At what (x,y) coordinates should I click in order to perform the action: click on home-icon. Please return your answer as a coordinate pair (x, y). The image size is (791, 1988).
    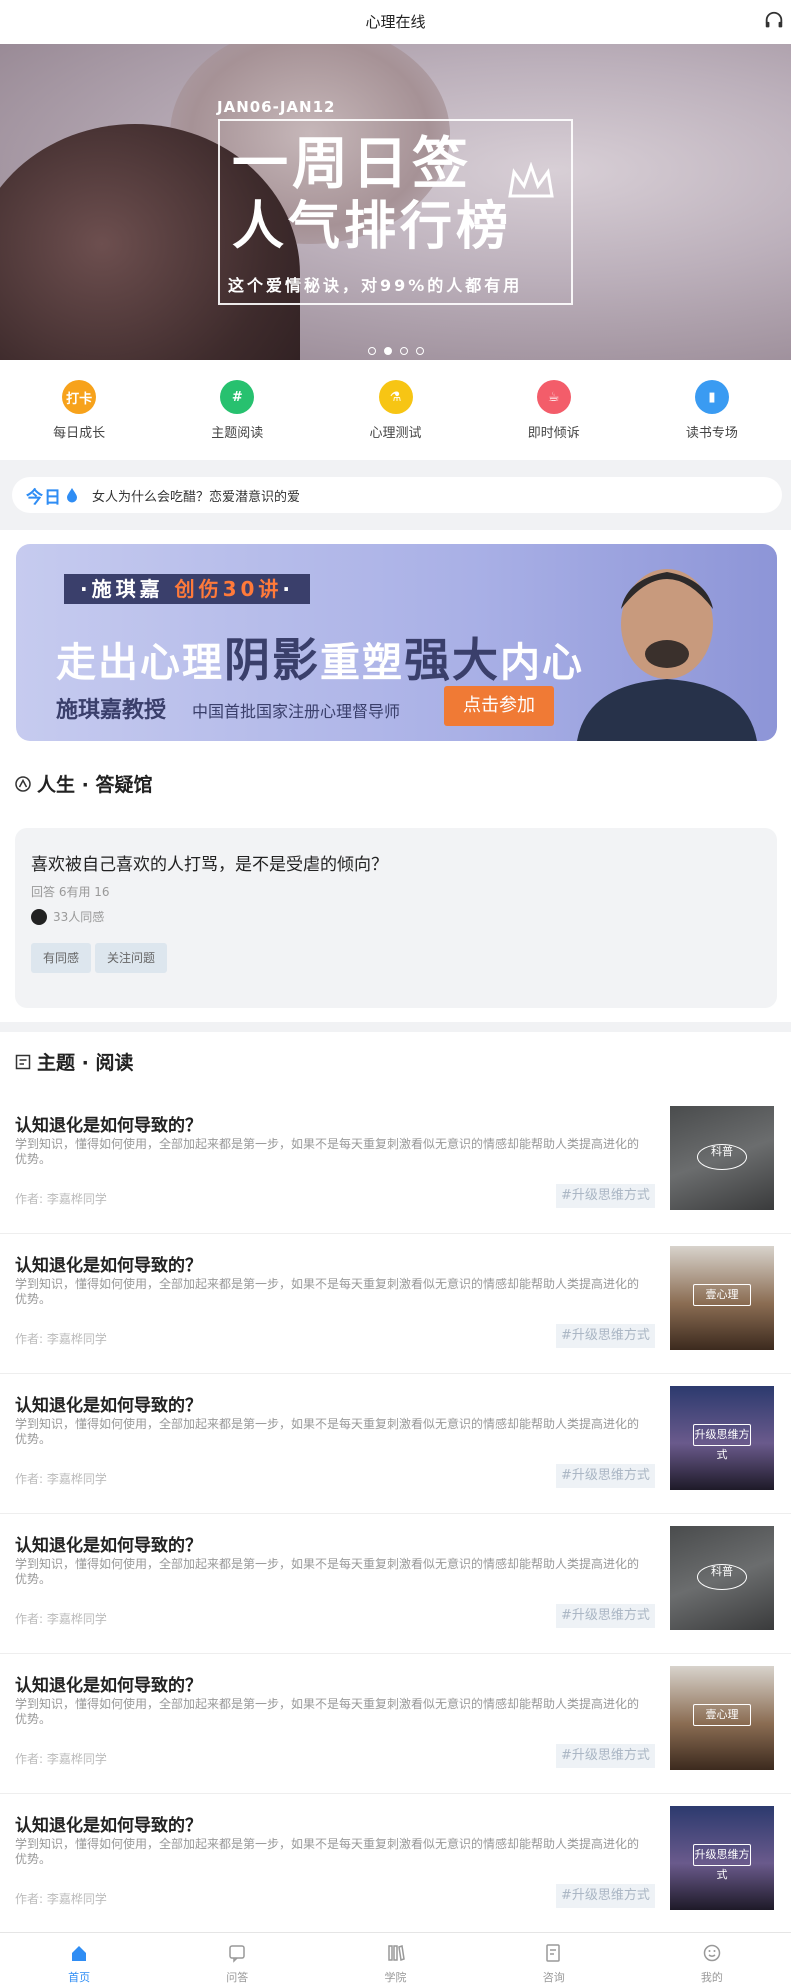
    Looking at the image, I should click on (79, 1953).